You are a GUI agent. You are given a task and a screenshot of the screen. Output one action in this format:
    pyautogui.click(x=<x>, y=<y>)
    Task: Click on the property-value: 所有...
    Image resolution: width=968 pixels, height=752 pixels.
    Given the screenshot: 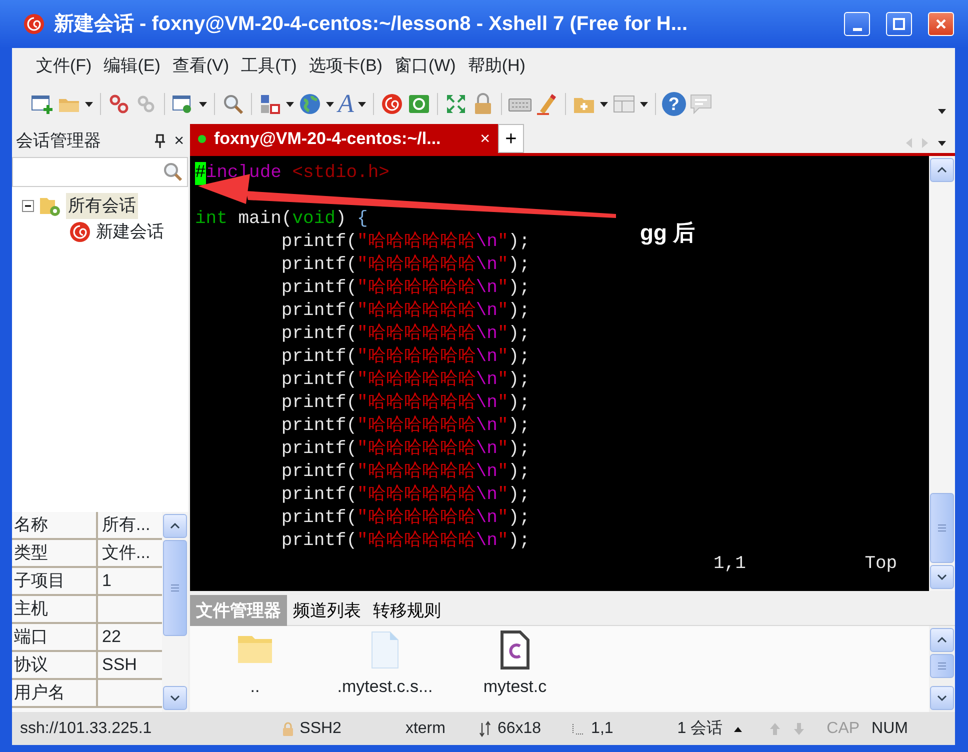 What is the action you would take?
    pyautogui.click(x=126, y=525)
    